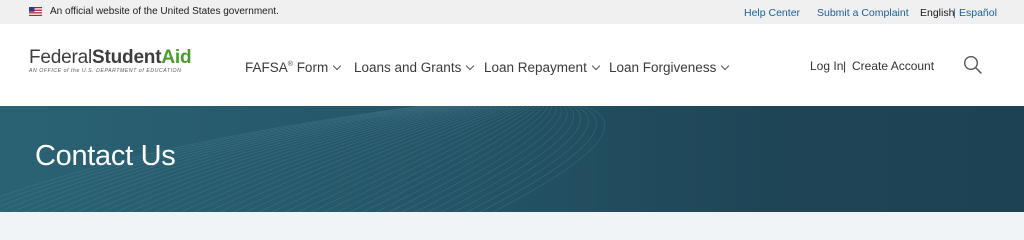 The image size is (1024, 240). I want to click on logo-federal-text: Federal, so click(61, 57).